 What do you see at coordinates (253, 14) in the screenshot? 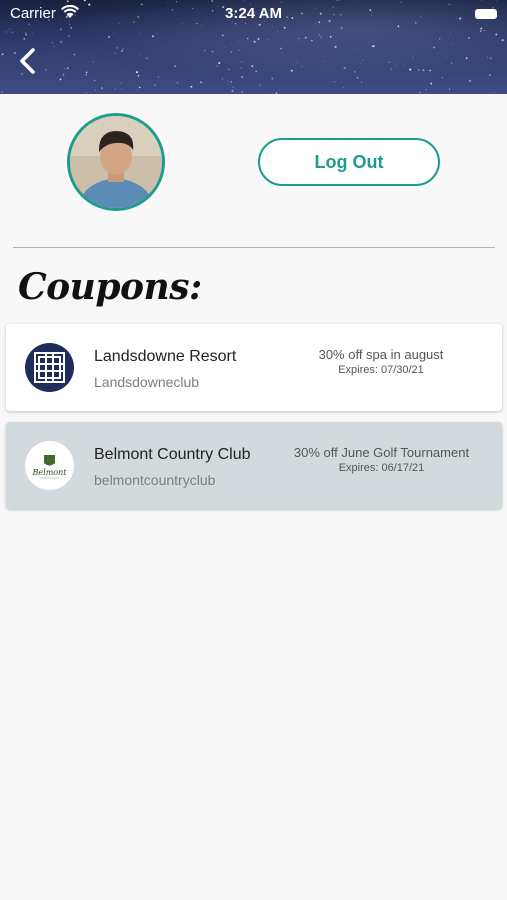
I see `status-bar: Carrier 3:24 AM` at bounding box center [253, 14].